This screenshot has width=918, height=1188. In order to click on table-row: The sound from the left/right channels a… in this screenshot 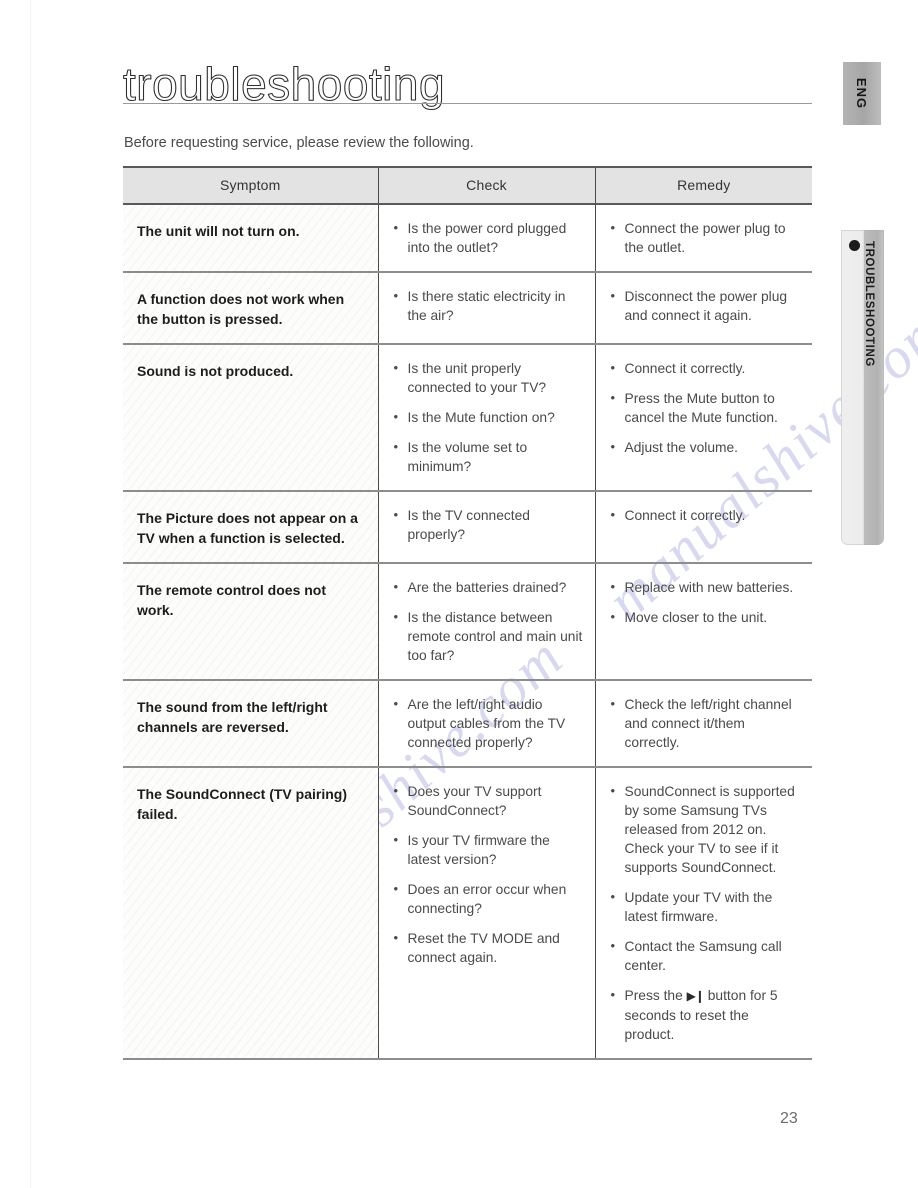, I will do `click(467, 724)`.